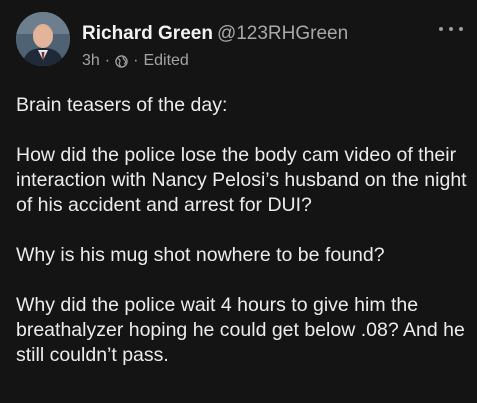 Image resolution: width=477 pixels, height=403 pixels. I want to click on edited-label: Edited, so click(166, 60).